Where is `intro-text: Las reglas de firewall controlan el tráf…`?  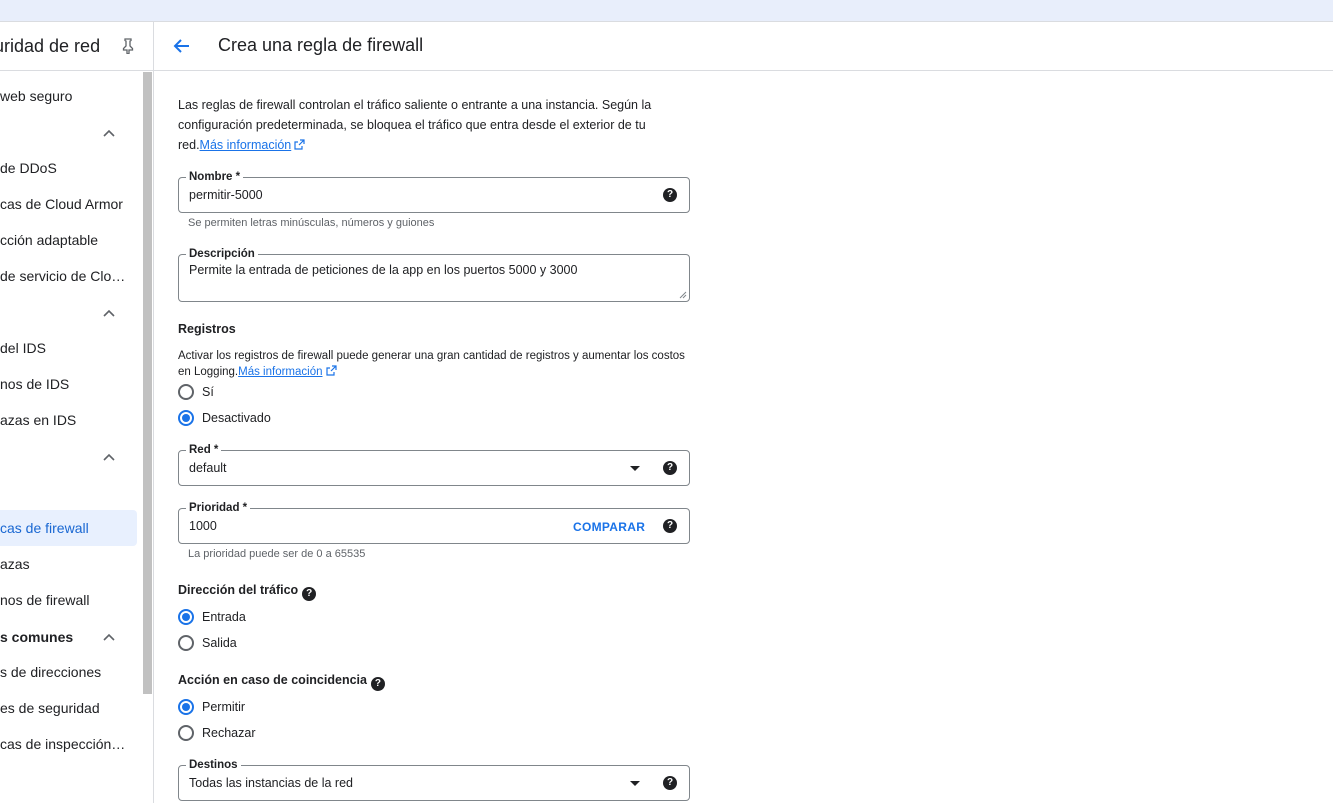
intro-text: Las reglas de firewall controlan el tráf… is located at coordinates (415, 125).